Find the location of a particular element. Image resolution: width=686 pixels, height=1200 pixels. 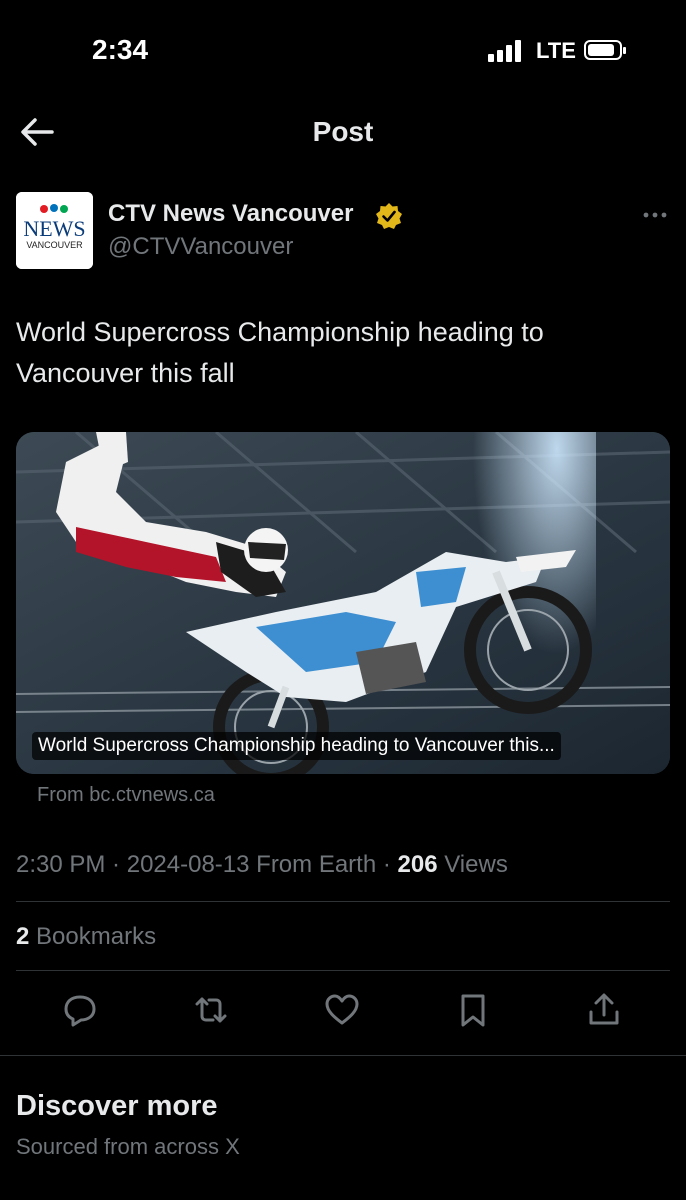

discover-more-subtitle: Sourced from across X is located at coordinates (128, 1146).